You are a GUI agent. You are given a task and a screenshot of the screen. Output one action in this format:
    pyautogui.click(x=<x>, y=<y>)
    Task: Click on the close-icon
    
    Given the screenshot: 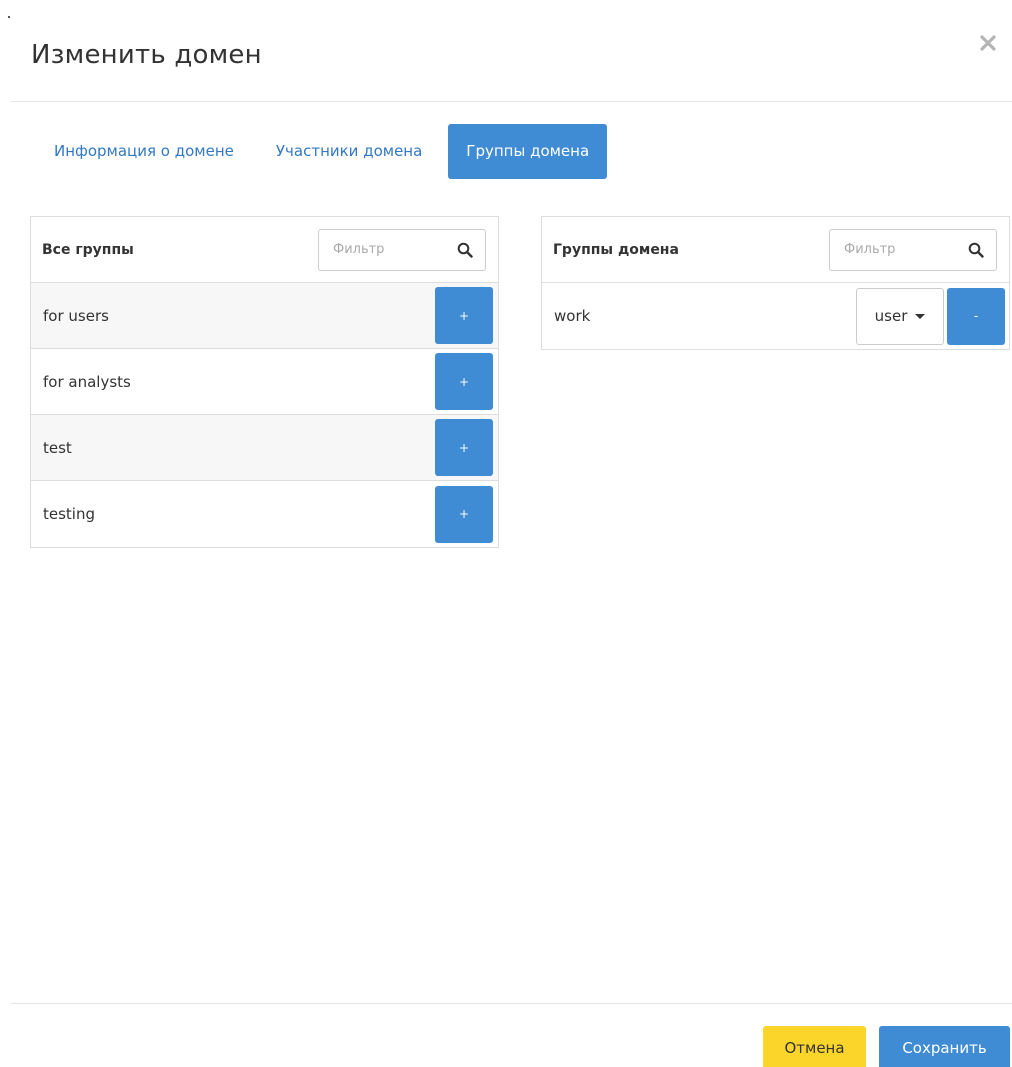 What is the action you would take?
    pyautogui.click(x=988, y=44)
    